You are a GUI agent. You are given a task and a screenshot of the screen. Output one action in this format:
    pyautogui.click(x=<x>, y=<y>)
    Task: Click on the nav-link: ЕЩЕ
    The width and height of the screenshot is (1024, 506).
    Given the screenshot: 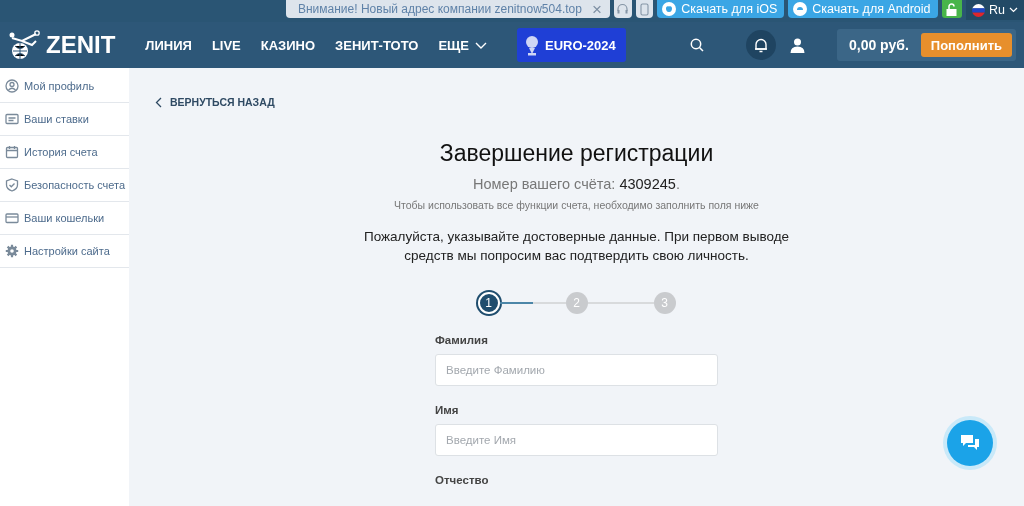 What is the action you would take?
    pyautogui.click(x=462, y=45)
    